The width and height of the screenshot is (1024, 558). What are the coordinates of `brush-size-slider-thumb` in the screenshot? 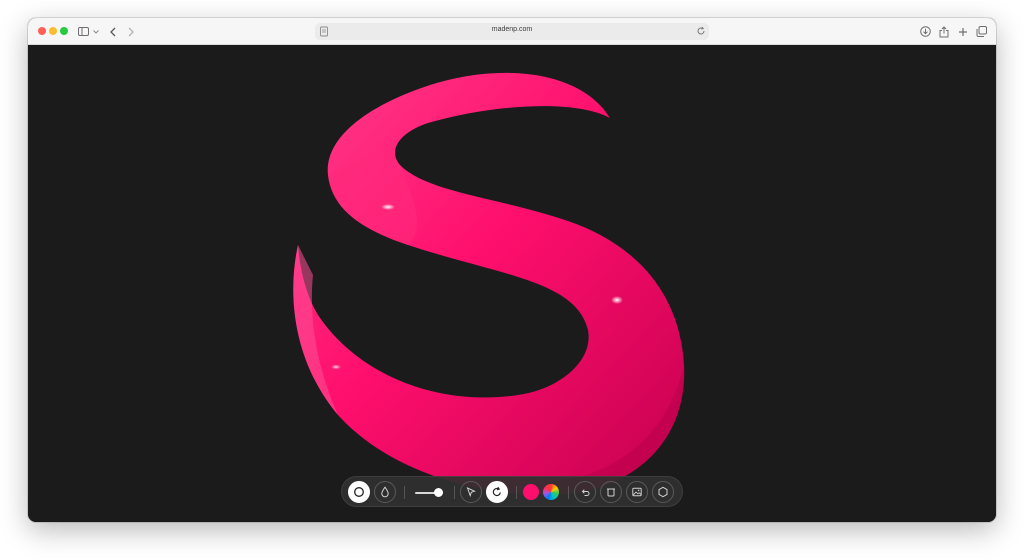 It's located at (439, 492).